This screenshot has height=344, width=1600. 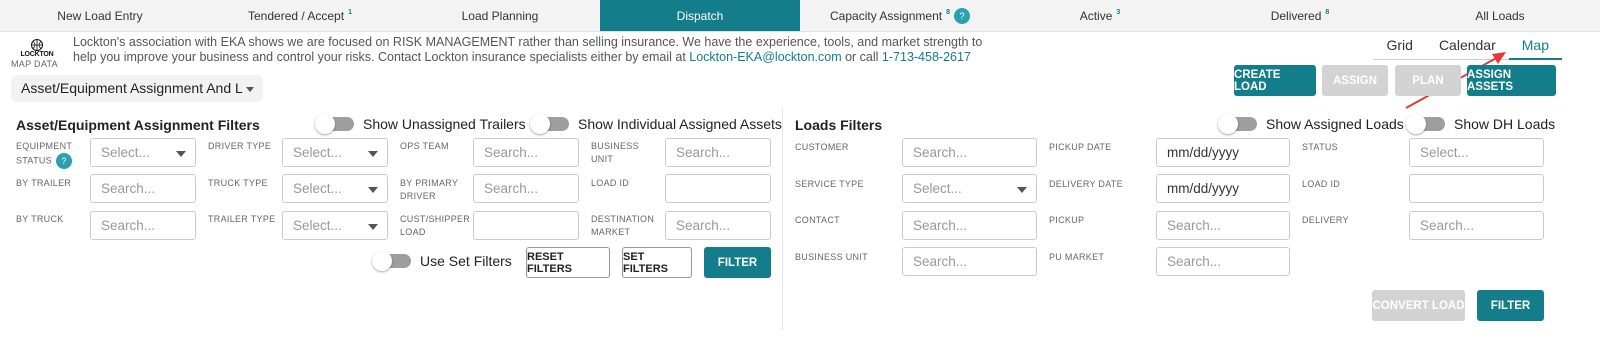 I want to click on tab-capacity-assignment: Capacity Assignment 8?, so click(x=900, y=15).